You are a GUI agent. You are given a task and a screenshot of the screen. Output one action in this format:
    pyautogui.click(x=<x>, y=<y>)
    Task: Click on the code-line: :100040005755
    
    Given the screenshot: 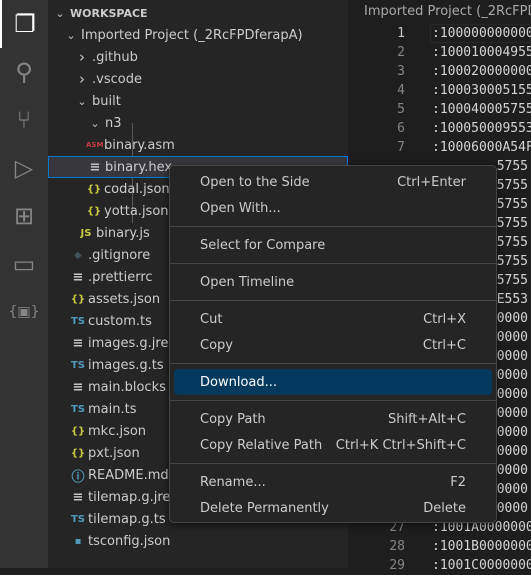 What is the action you would take?
    pyautogui.click(x=481, y=109)
    